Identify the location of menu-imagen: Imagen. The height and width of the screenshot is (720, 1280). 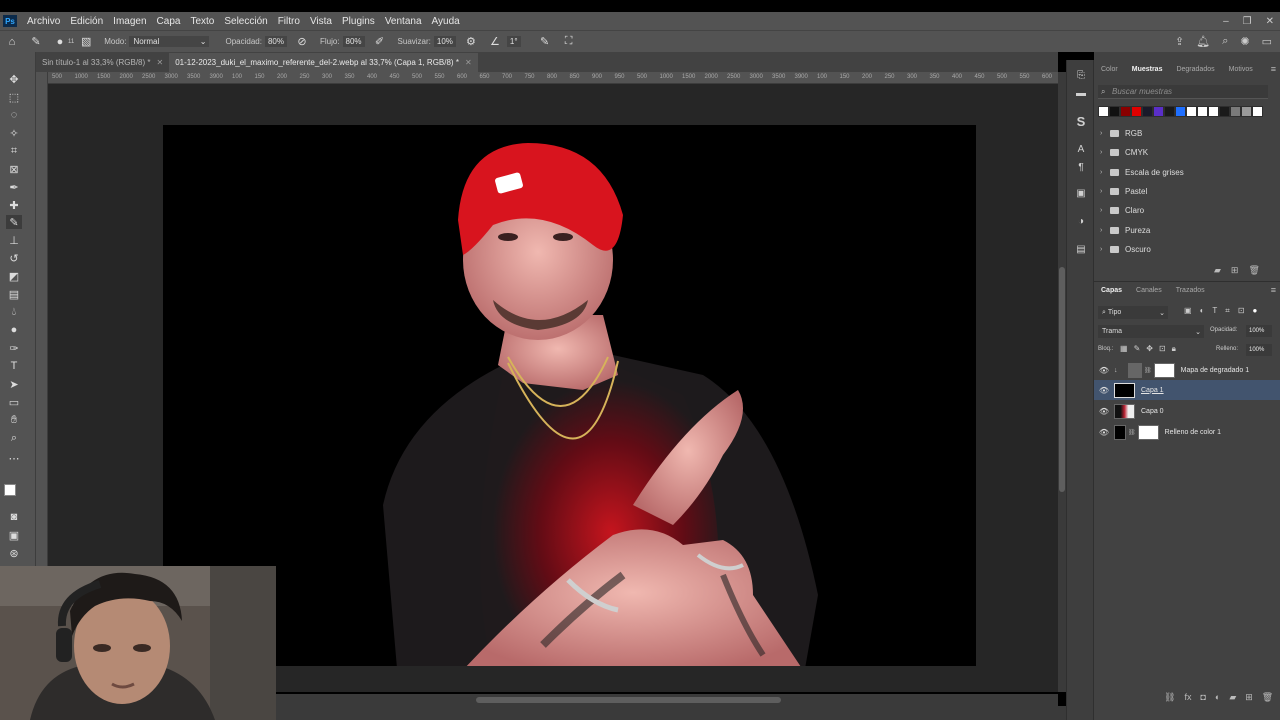
(129, 21).